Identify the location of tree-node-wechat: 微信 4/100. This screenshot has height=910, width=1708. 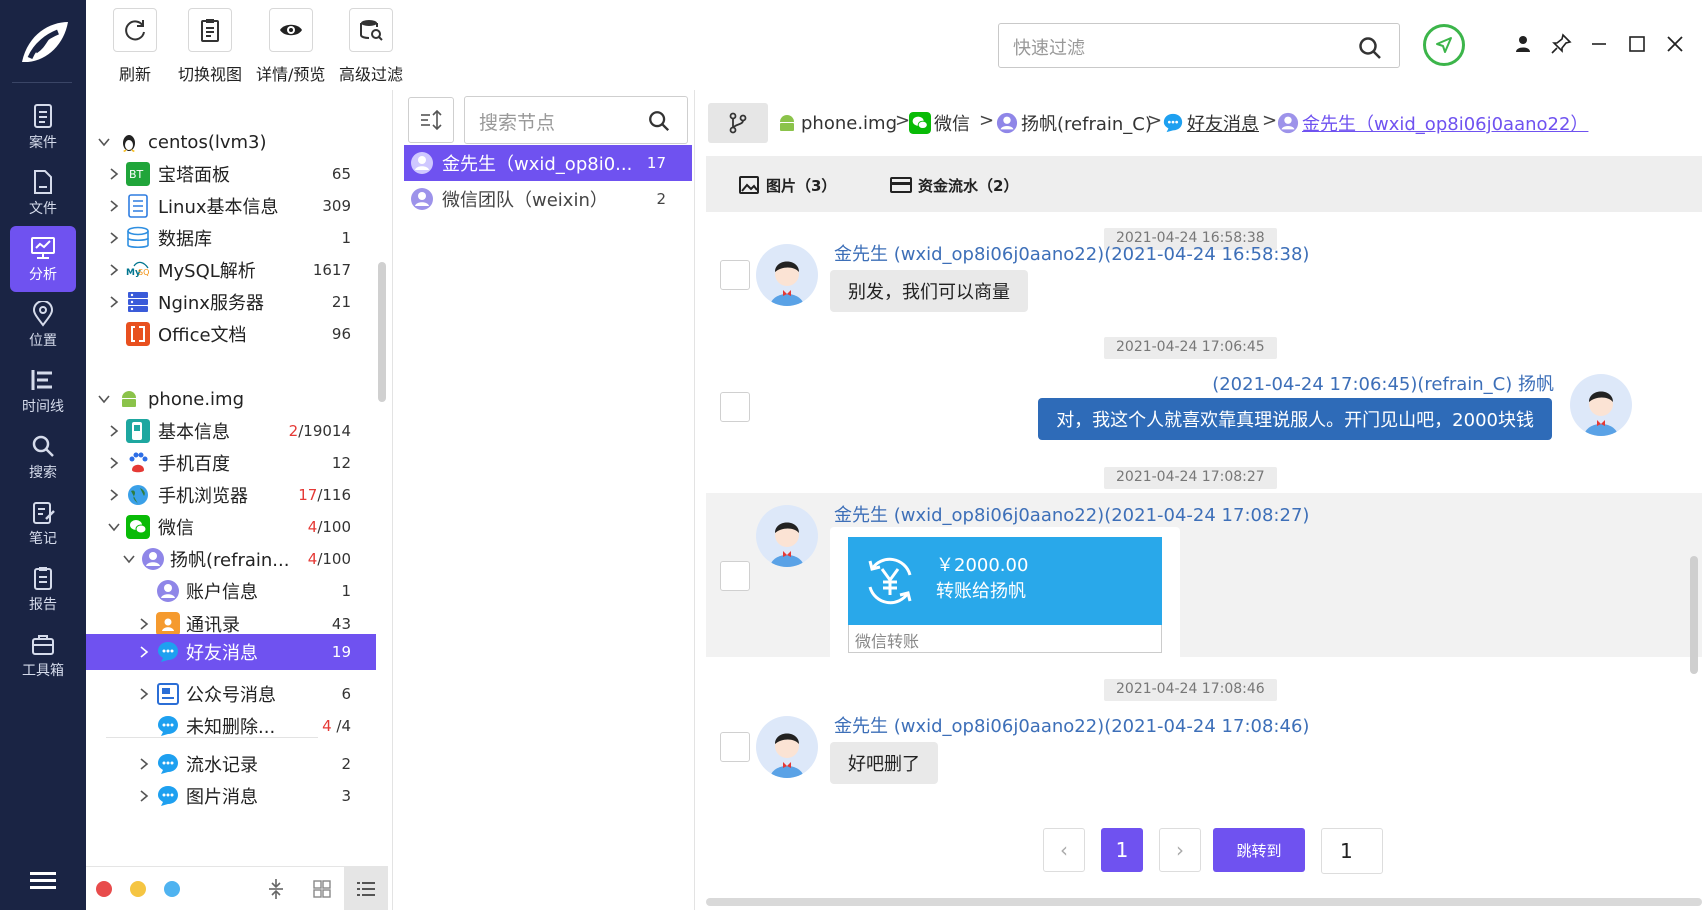
(218, 527).